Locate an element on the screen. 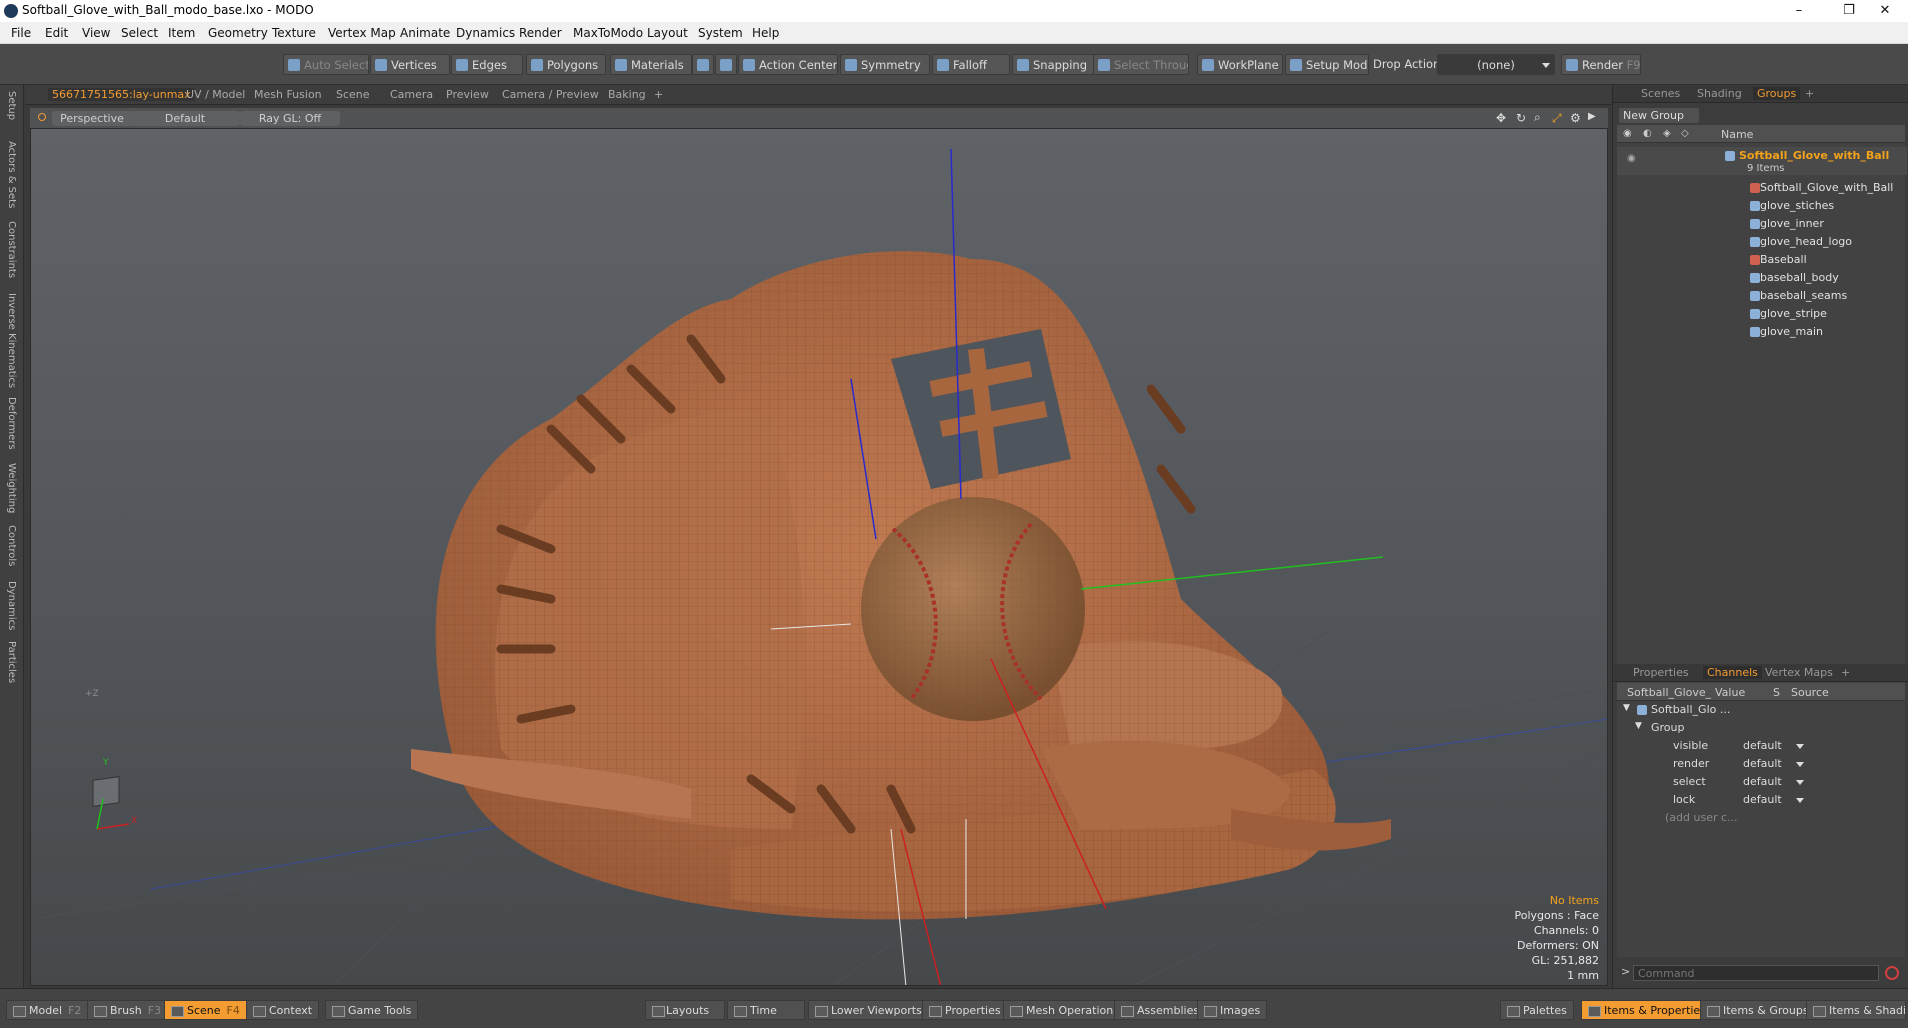 The image size is (1908, 1028). vtab-deformers: Deformers is located at coordinates (11, 423).